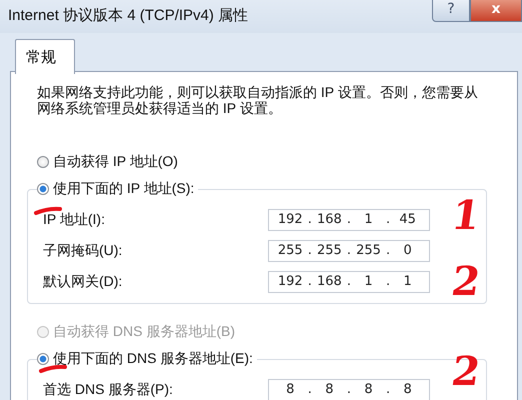  I want to click on window-title: Internet 协议版本 4 (TCP/IPv4) 属性, so click(127, 15).